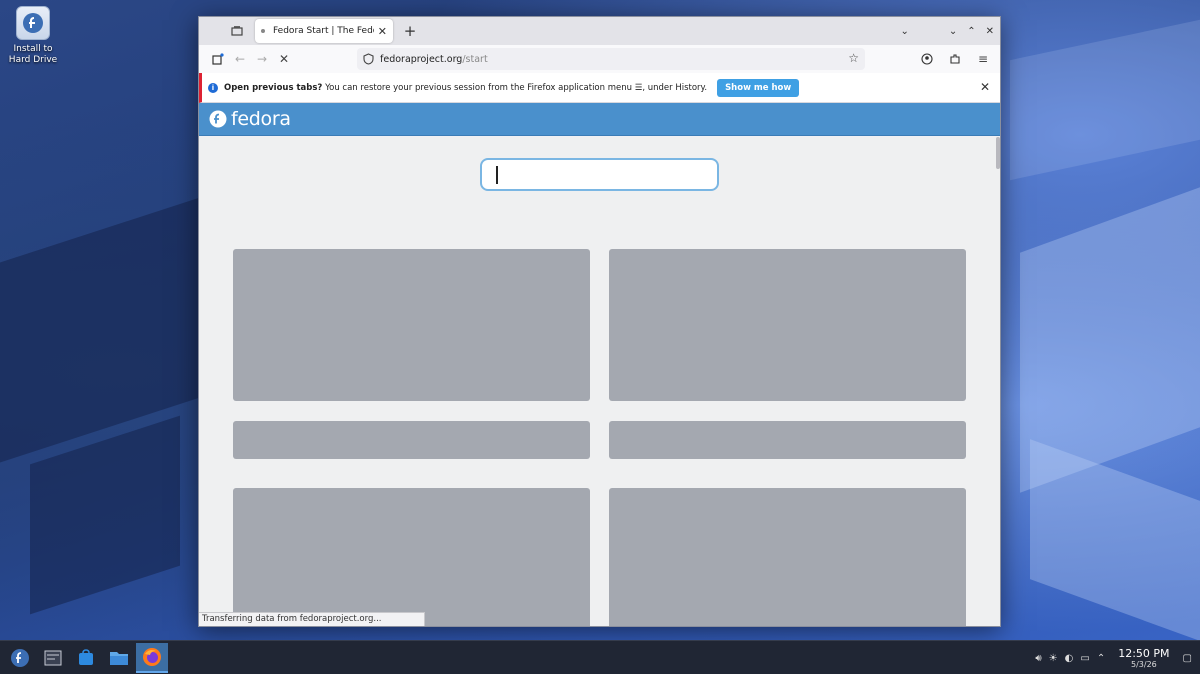 This screenshot has width=1200, height=674. What do you see at coordinates (904, 31) in the screenshot?
I see `chevron-down-icon: ⌄` at bounding box center [904, 31].